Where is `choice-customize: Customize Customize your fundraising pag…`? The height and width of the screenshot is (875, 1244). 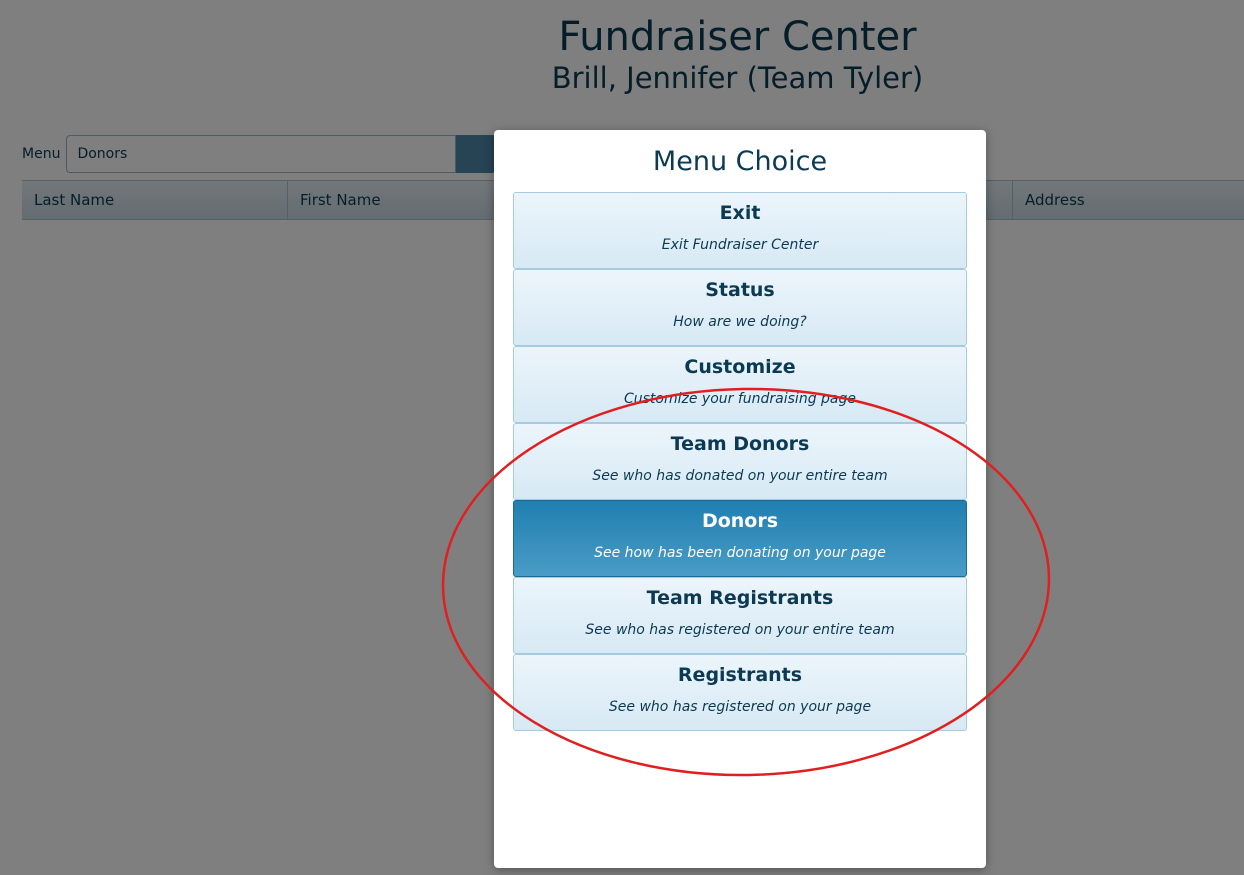 choice-customize: Customize Customize your fundraising pag… is located at coordinates (740, 384).